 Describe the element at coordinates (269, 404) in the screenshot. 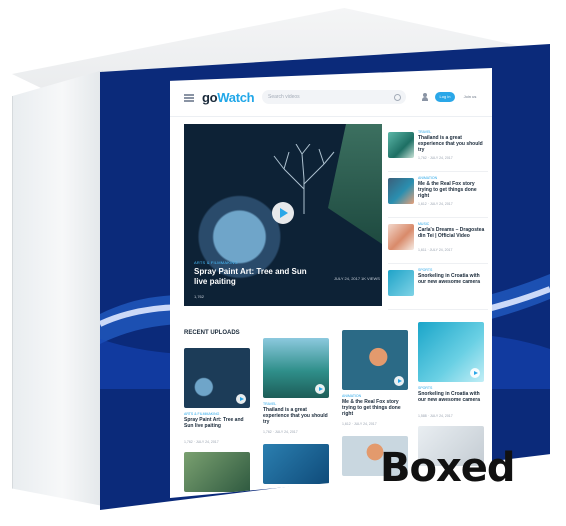

I see `card-category: TRAVEL` at that location.